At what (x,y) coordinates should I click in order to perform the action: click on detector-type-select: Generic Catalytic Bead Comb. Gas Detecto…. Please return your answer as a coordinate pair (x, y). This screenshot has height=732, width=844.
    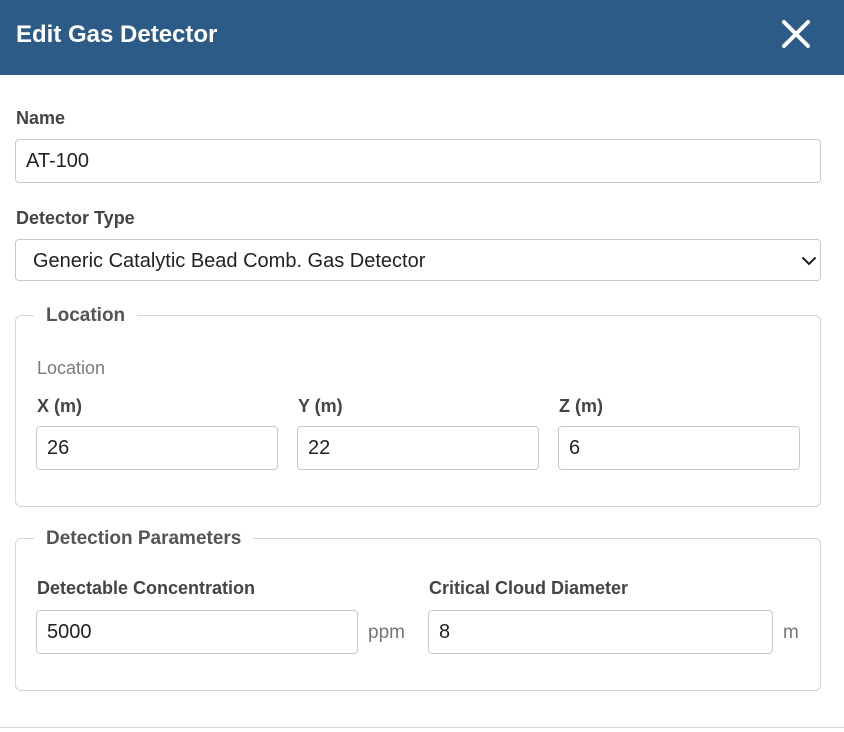
    Looking at the image, I should click on (418, 260).